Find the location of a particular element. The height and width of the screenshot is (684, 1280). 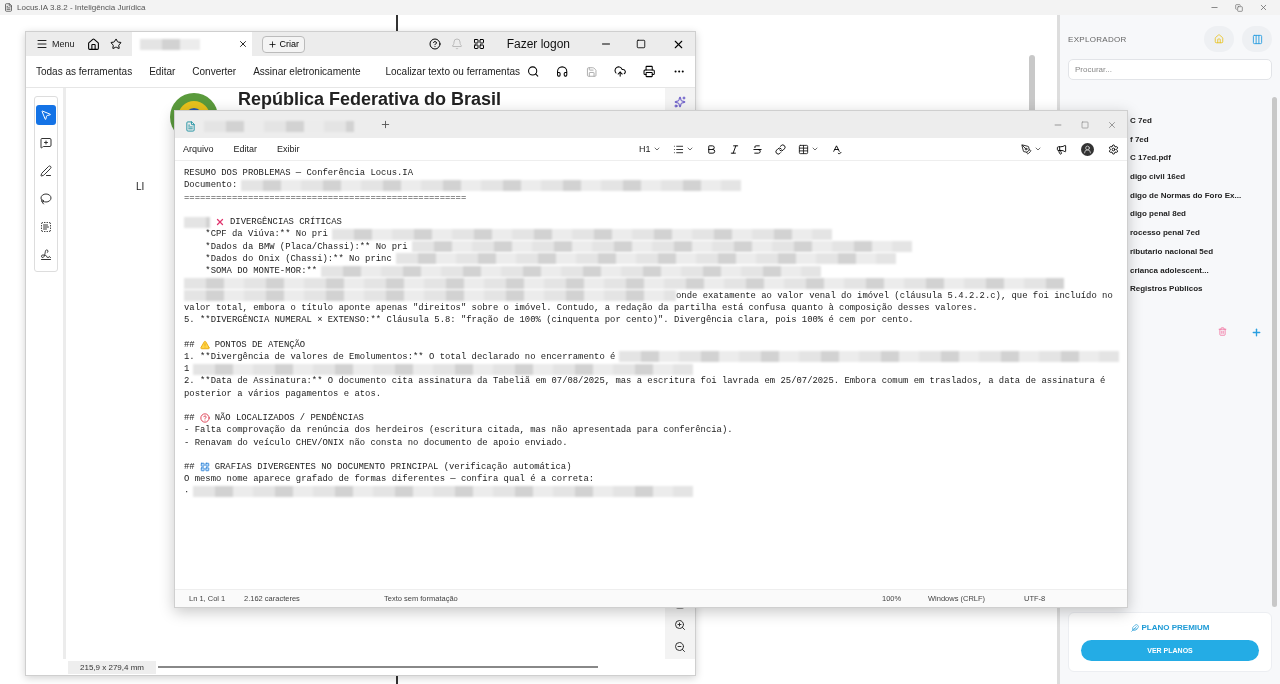

comment-icon is located at coordinates (46, 143).